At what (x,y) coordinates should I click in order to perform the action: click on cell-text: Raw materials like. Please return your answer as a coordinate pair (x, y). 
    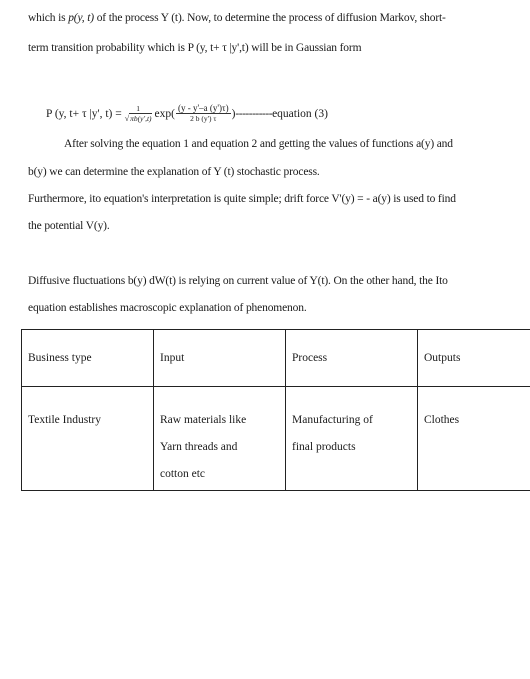
    Looking at the image, I should click on (203, 420).